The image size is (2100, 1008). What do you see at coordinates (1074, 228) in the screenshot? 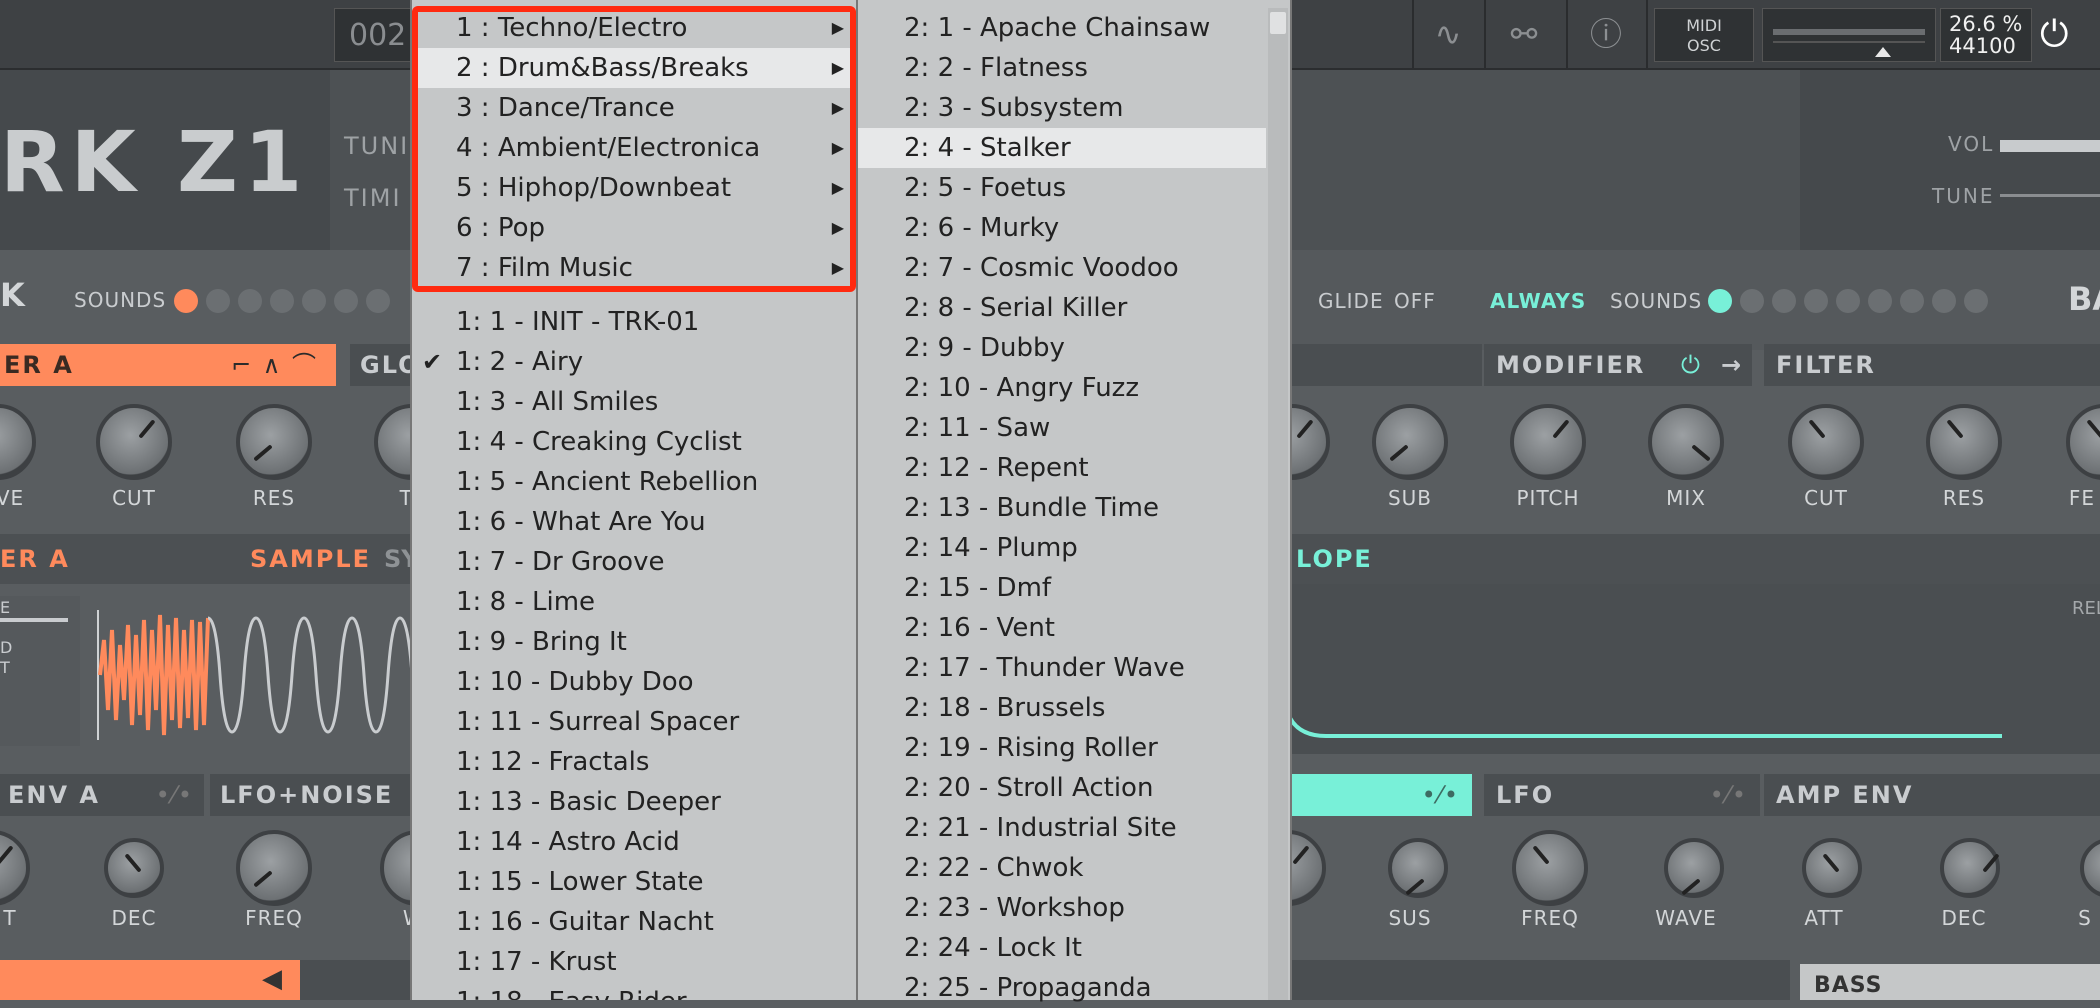
I see `submenu-preset-item: 2: 6 - Murky` at bounding box center [1074, 228].